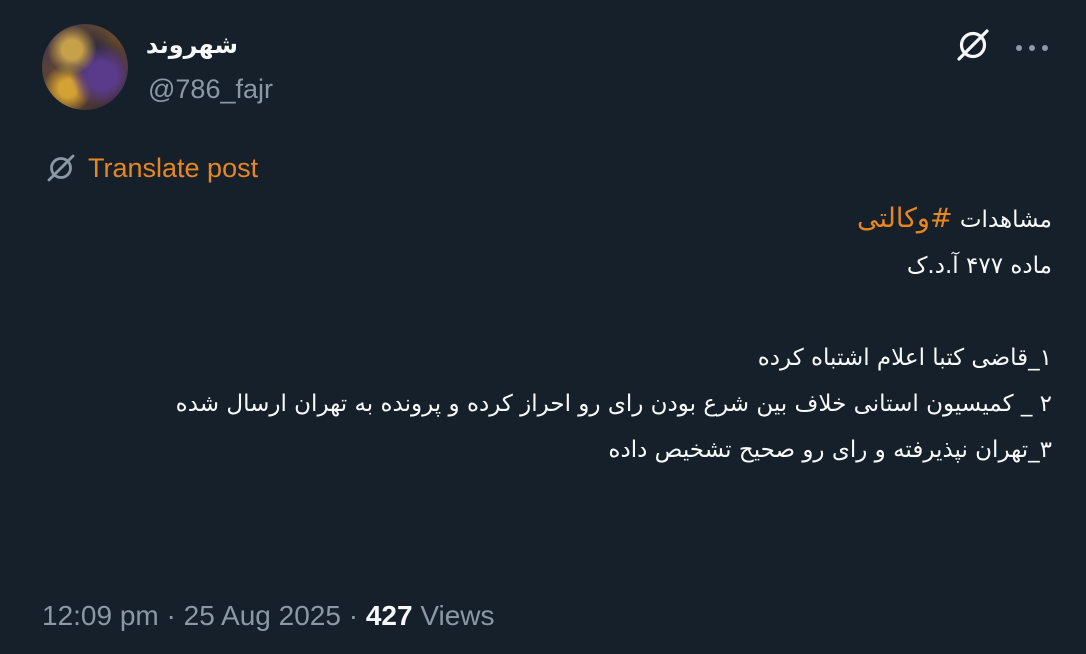 The height and width of the screenshot is (654, 1086). I want to click on author-handle: @786_fajr, so click(210, 89).